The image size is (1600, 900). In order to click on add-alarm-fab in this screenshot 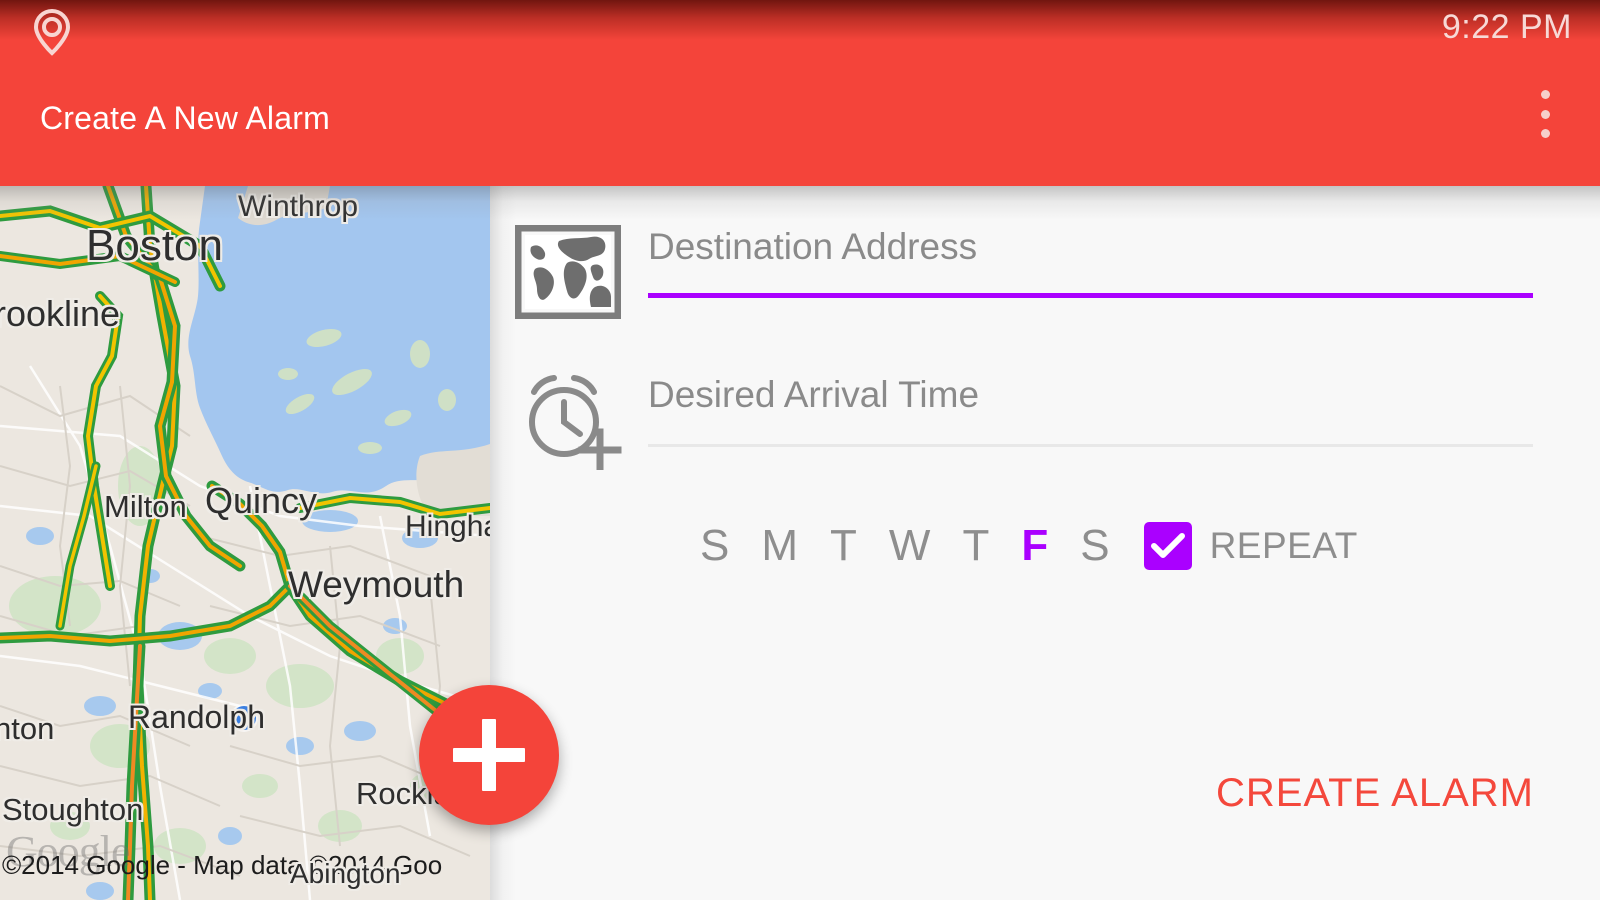, I will do `click(489, 755)`.